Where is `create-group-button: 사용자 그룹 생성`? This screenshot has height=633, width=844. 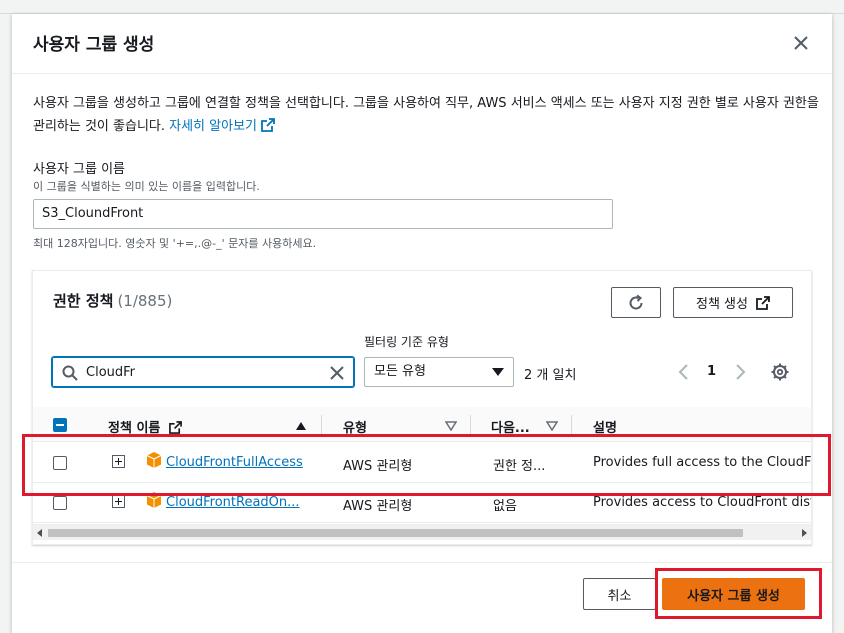 create-group-button: 사용자 그룹 생성 is located at coordinates (733, 594).